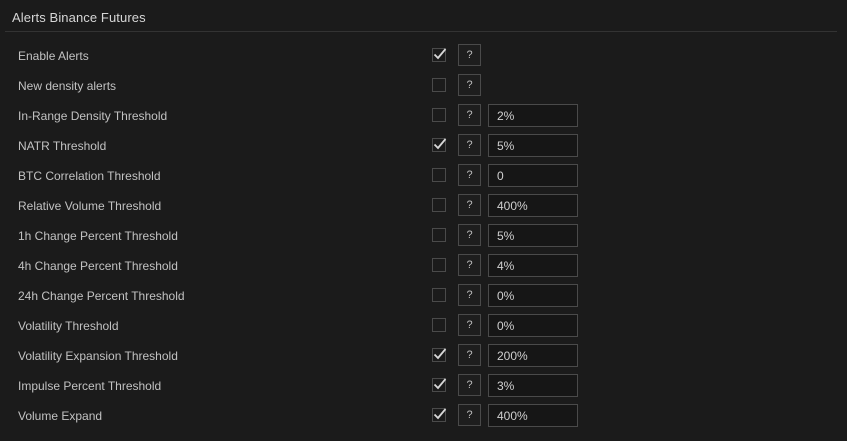 This screenshot has width=847, height=441. What do you see at coordinates (423, 146) in the screenshot?
I see `setting-row-natr-threshold: NATR Threshold?` at bounding box center [423, 146].